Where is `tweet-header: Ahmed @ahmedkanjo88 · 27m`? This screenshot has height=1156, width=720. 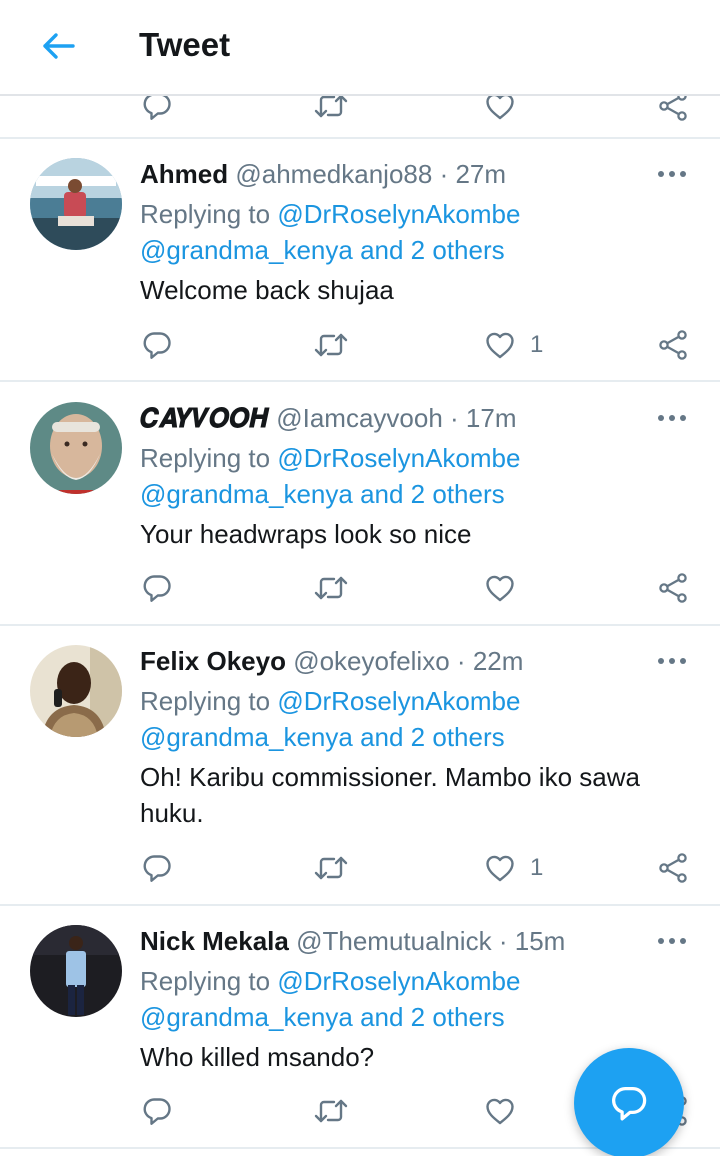
tweet-header: Ahmed @ahmedkanjo88 · 27m is located at coordinates (390, 174).